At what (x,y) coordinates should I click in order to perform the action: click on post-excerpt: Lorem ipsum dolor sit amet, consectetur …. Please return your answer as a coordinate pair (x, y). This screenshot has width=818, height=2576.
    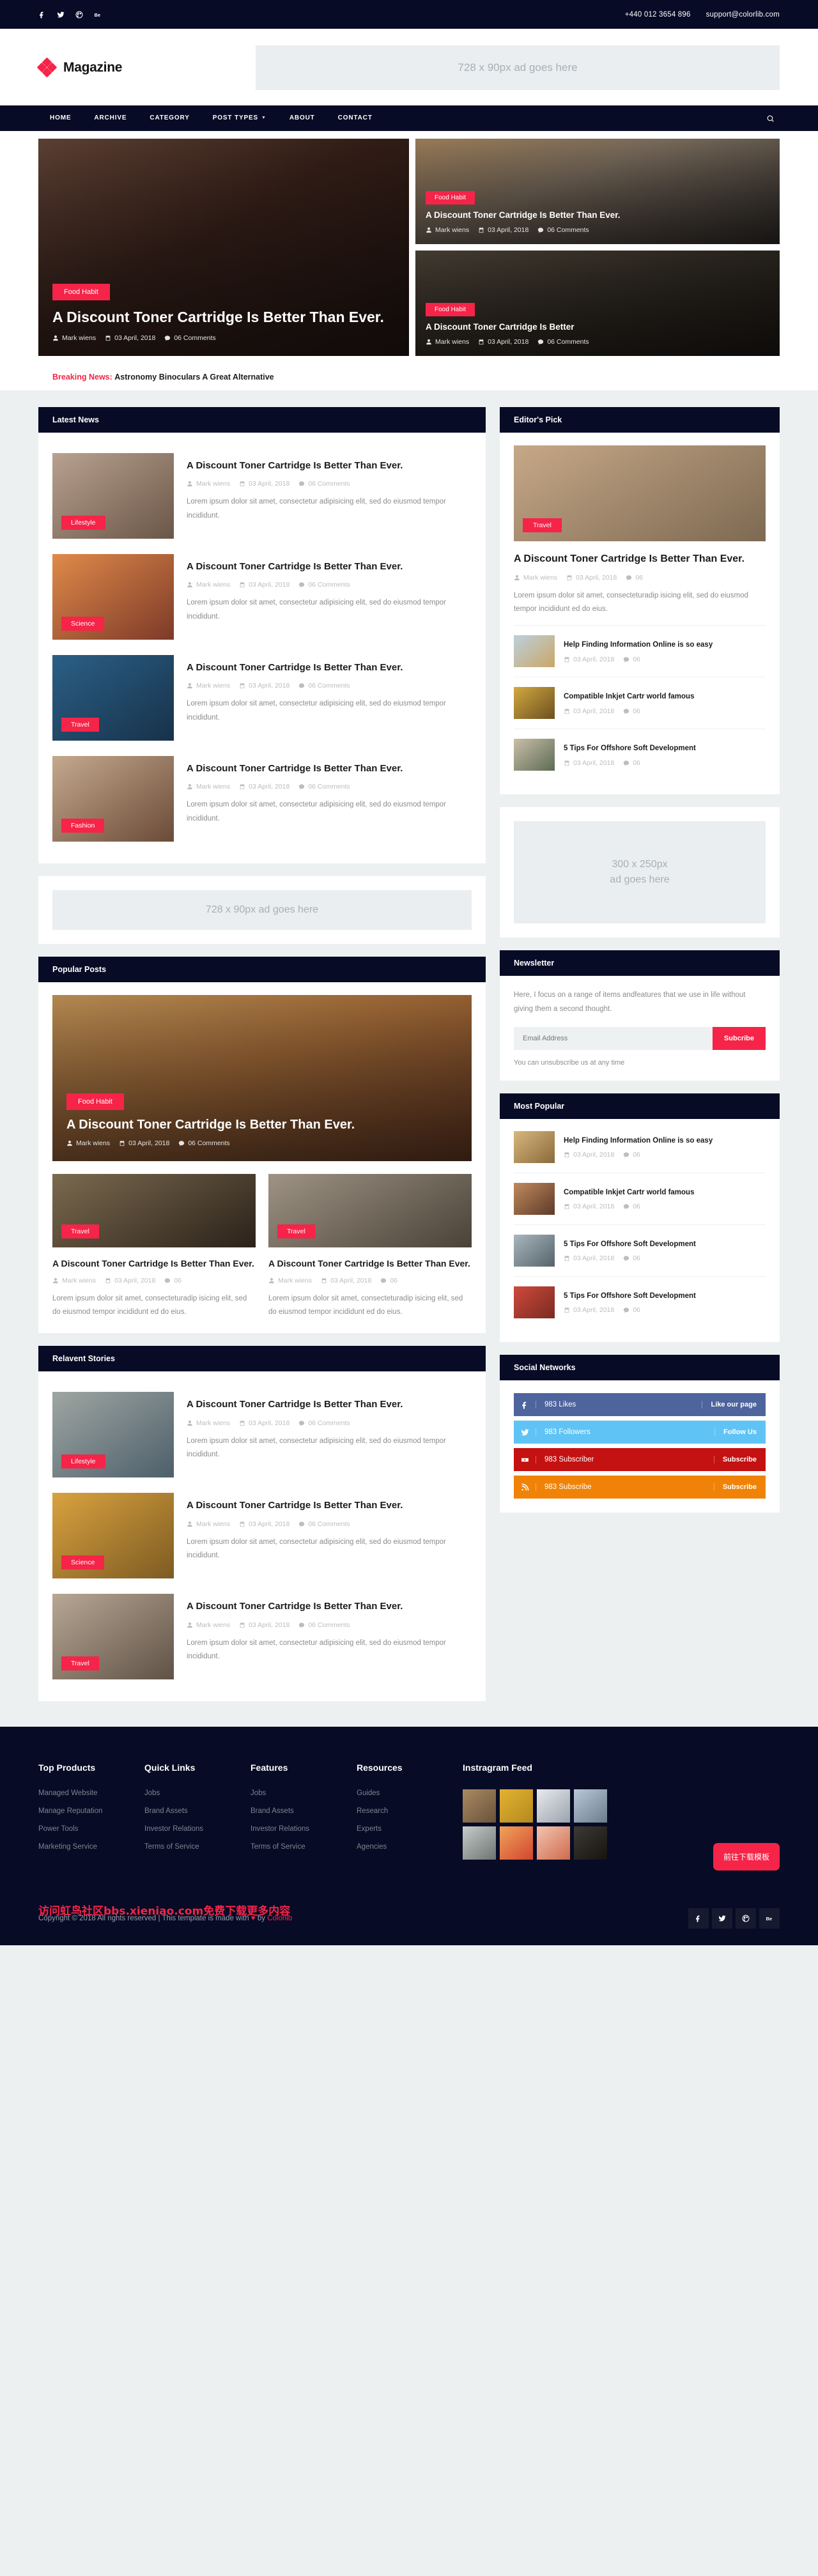
    Looking at the image, I should click on (316, 710).